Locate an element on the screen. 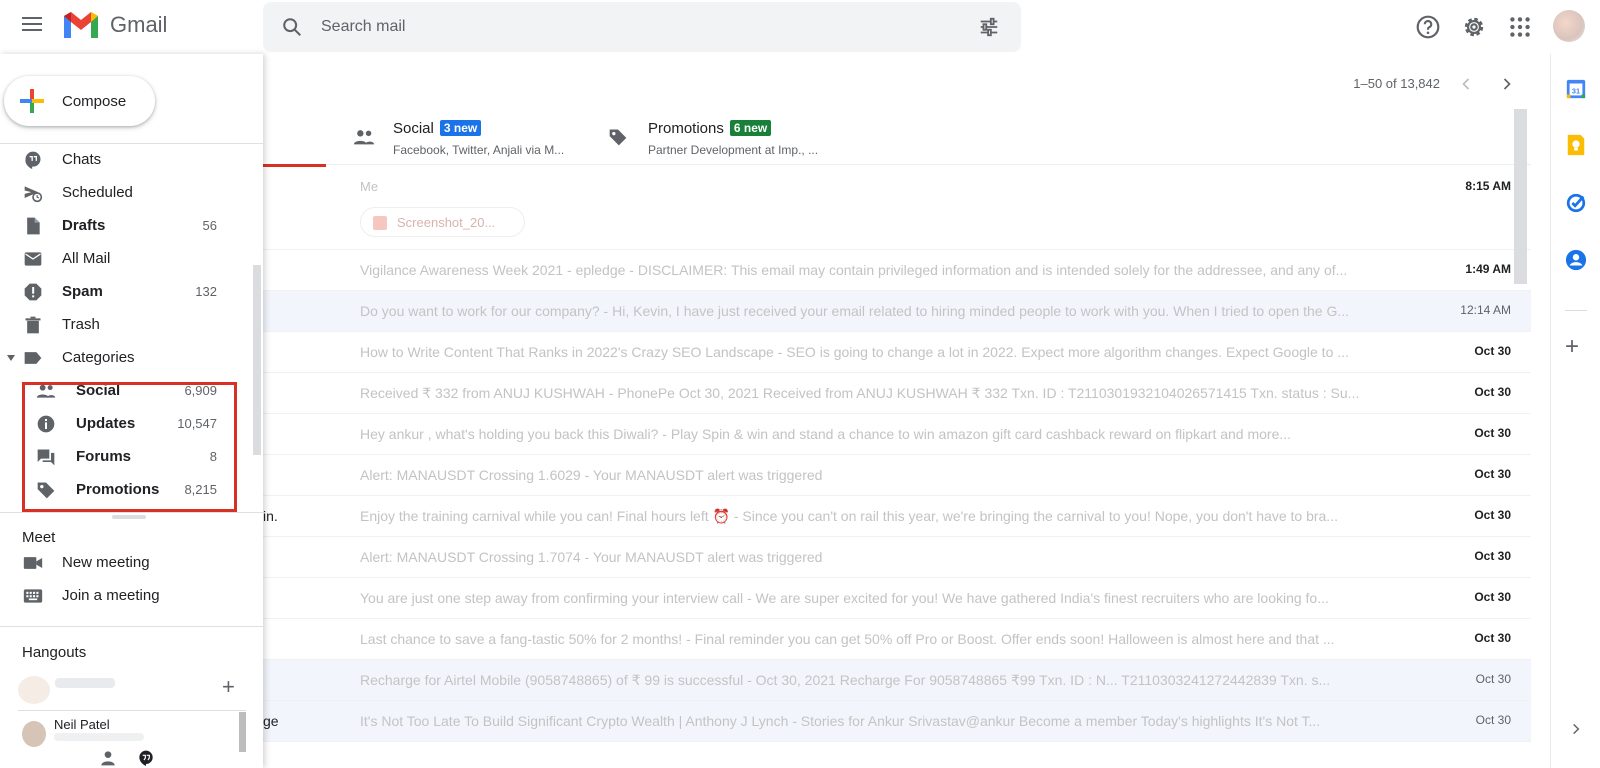 The height and width of the screenshot is (768, 1600). contact-name: Neil Patel is located at coordinates (82, 724).